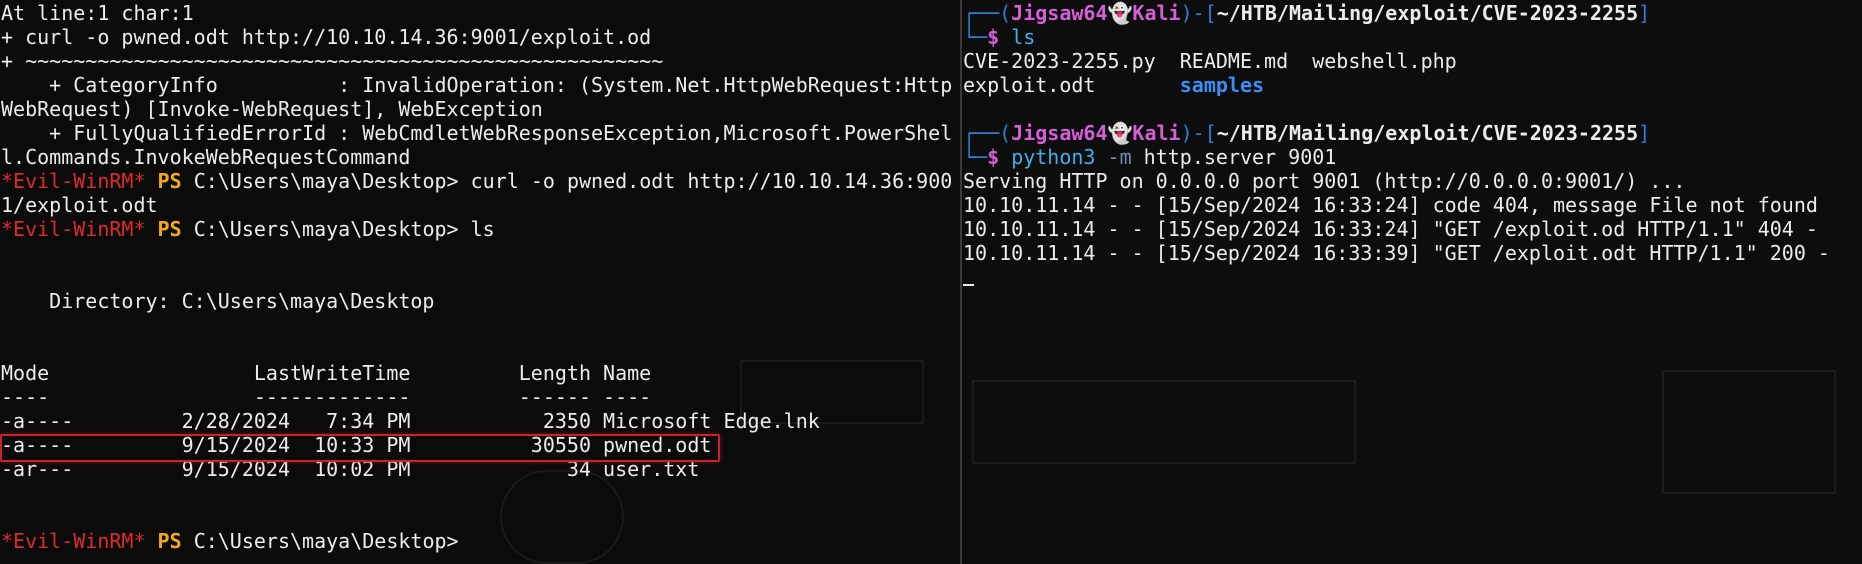 Image resolution: width=1862 pixels, height=564 pixels. I want to click on prompt-command-line: └─$ python3 -m http.server 9001, so click(1150, 157).